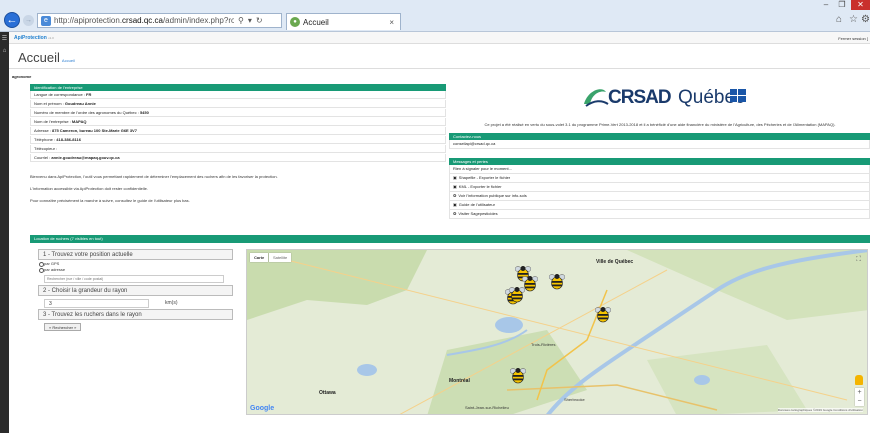 This screenshot has height=433, width=870. Describe the element at coordinates (134, 279) in the screenshot. I see `address-search-input` at that location.